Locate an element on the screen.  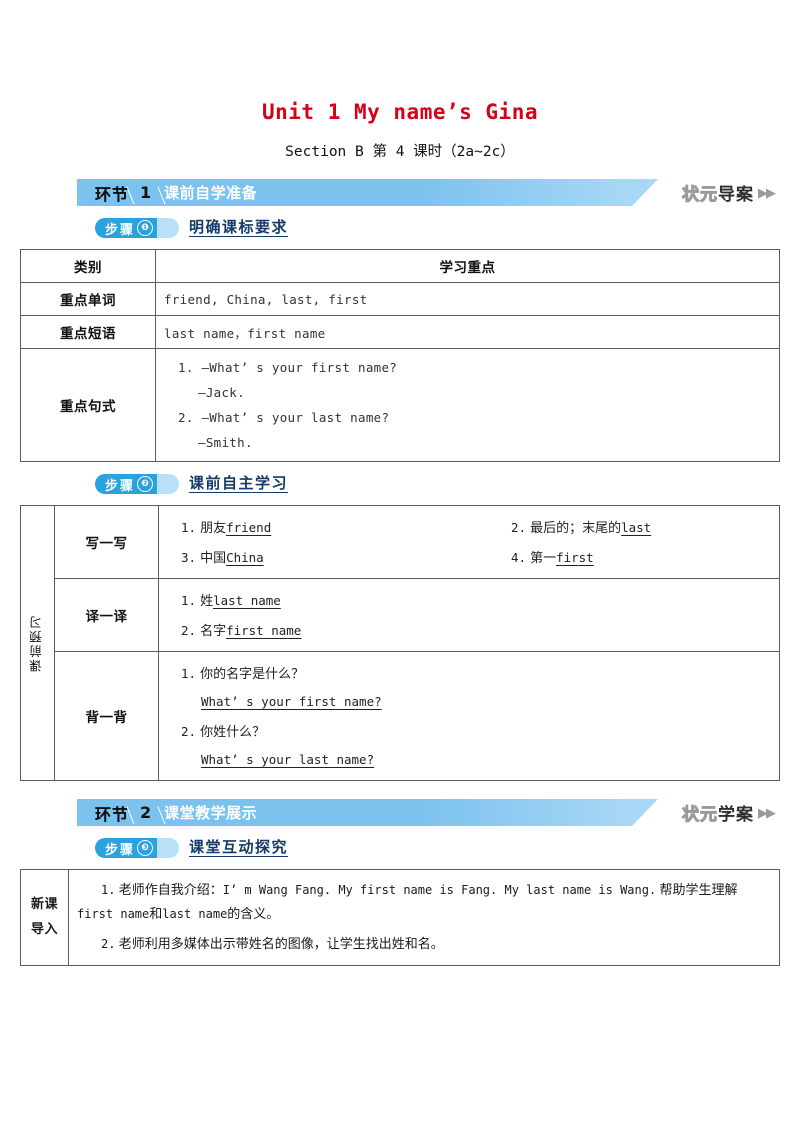
table-row: 重点单词 friend, China, last, first is located at coordinates (400, 299).